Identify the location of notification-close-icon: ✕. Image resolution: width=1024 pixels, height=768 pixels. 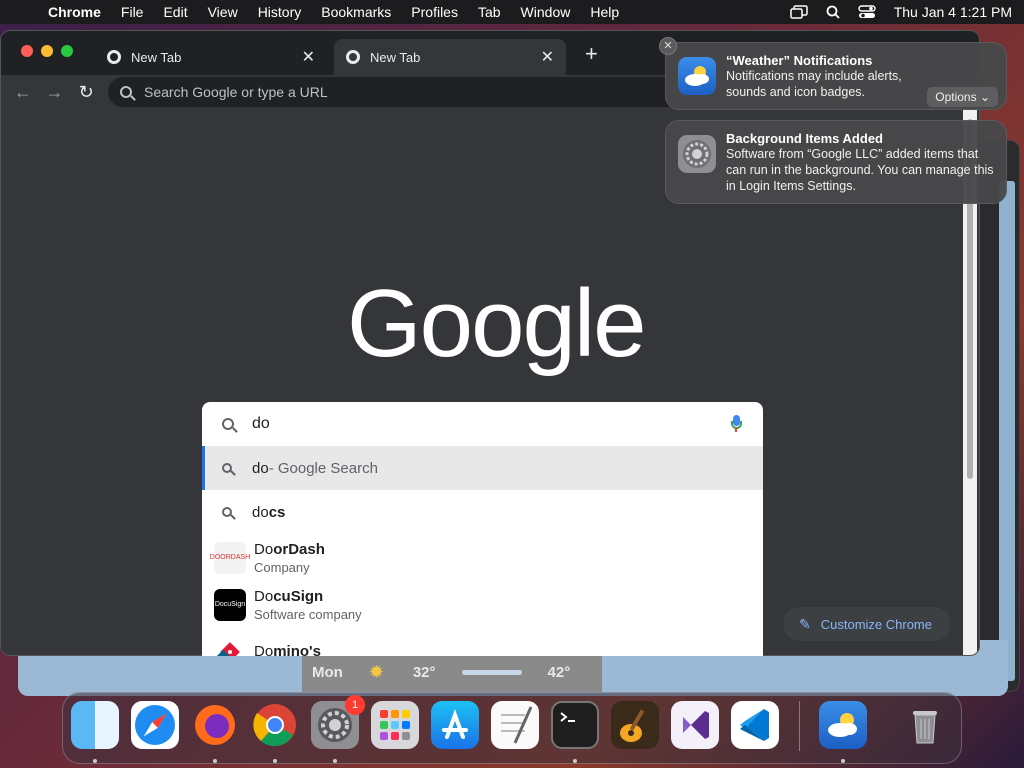
(668, 46).